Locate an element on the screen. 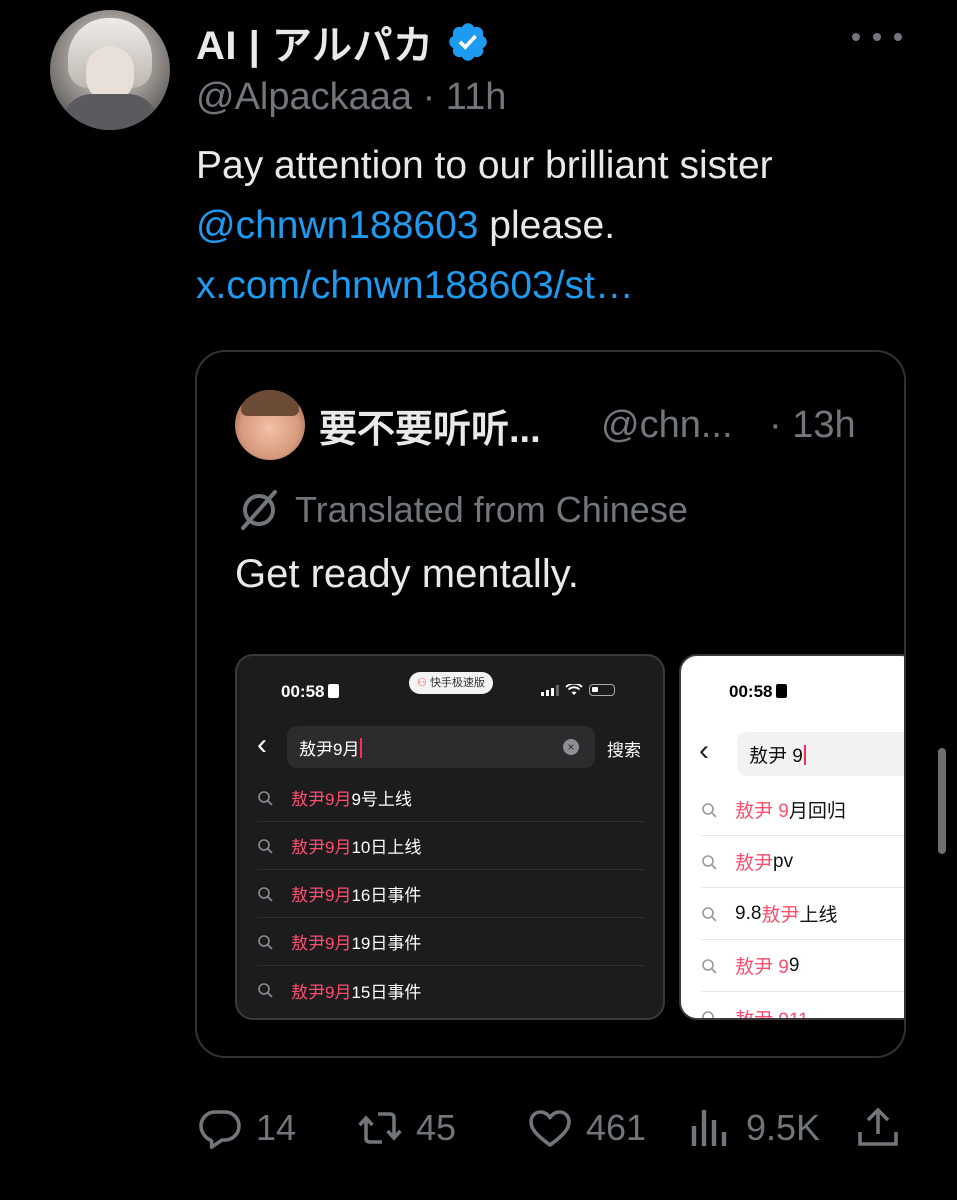  share-icon is located at coordinates (878, 1126).